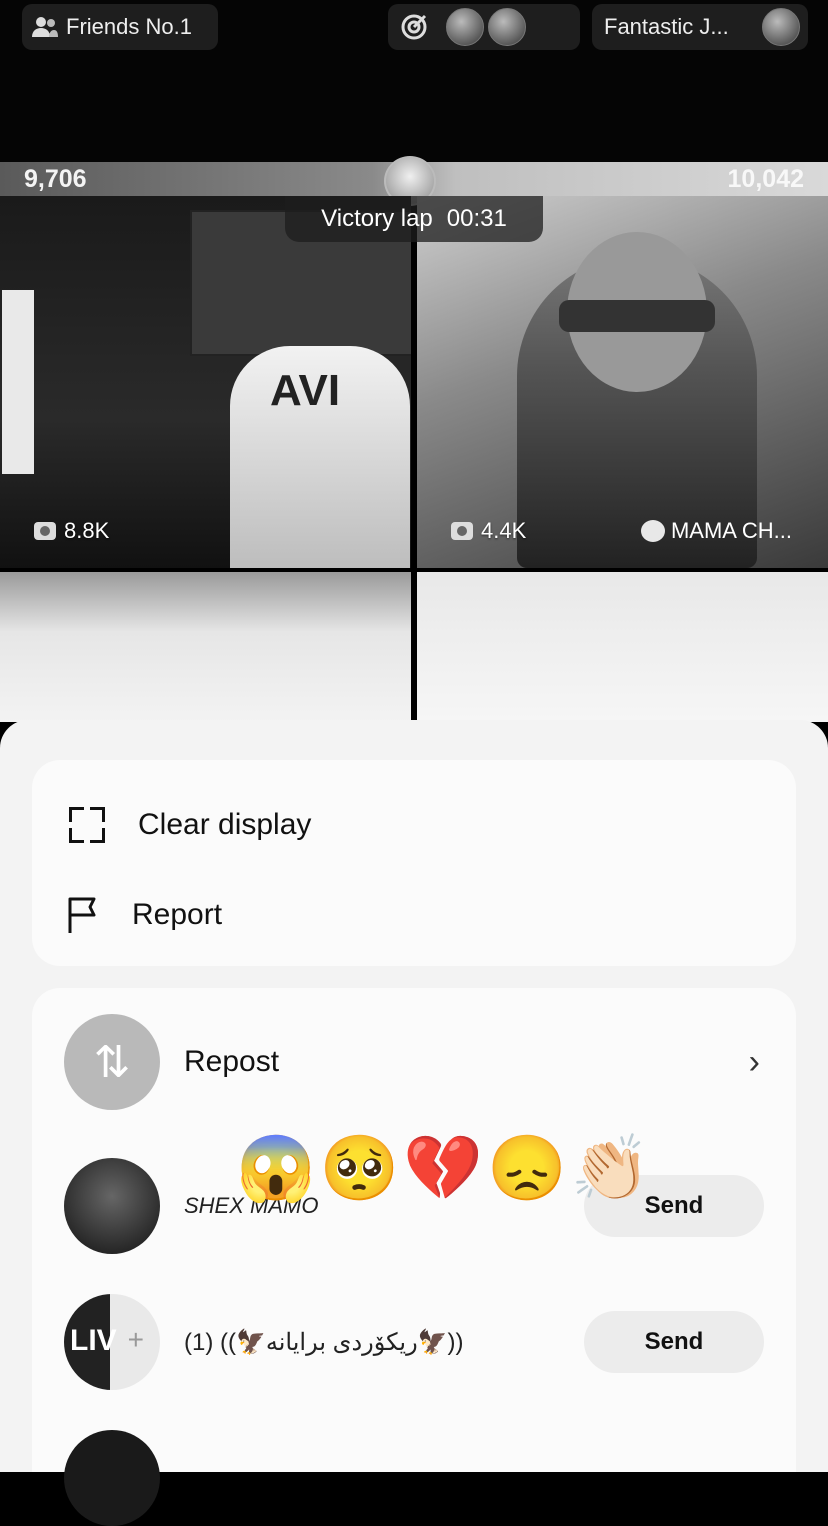  I want to click on paw-icon, so click(652, 531).